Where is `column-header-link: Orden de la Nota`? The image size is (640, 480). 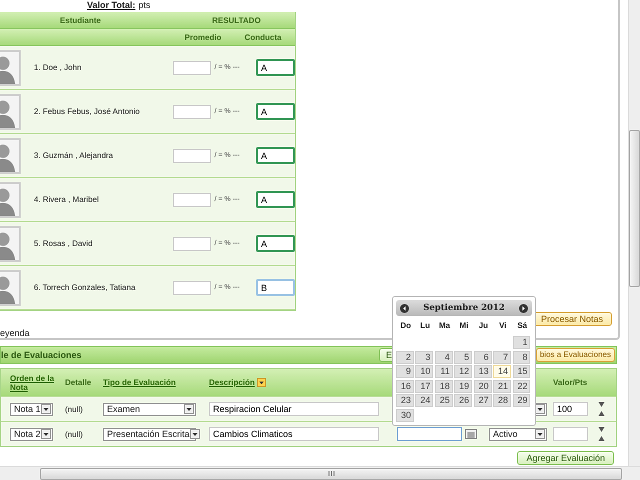
column-header-link: Orden de la Nota is located at coordinates (37, 383).